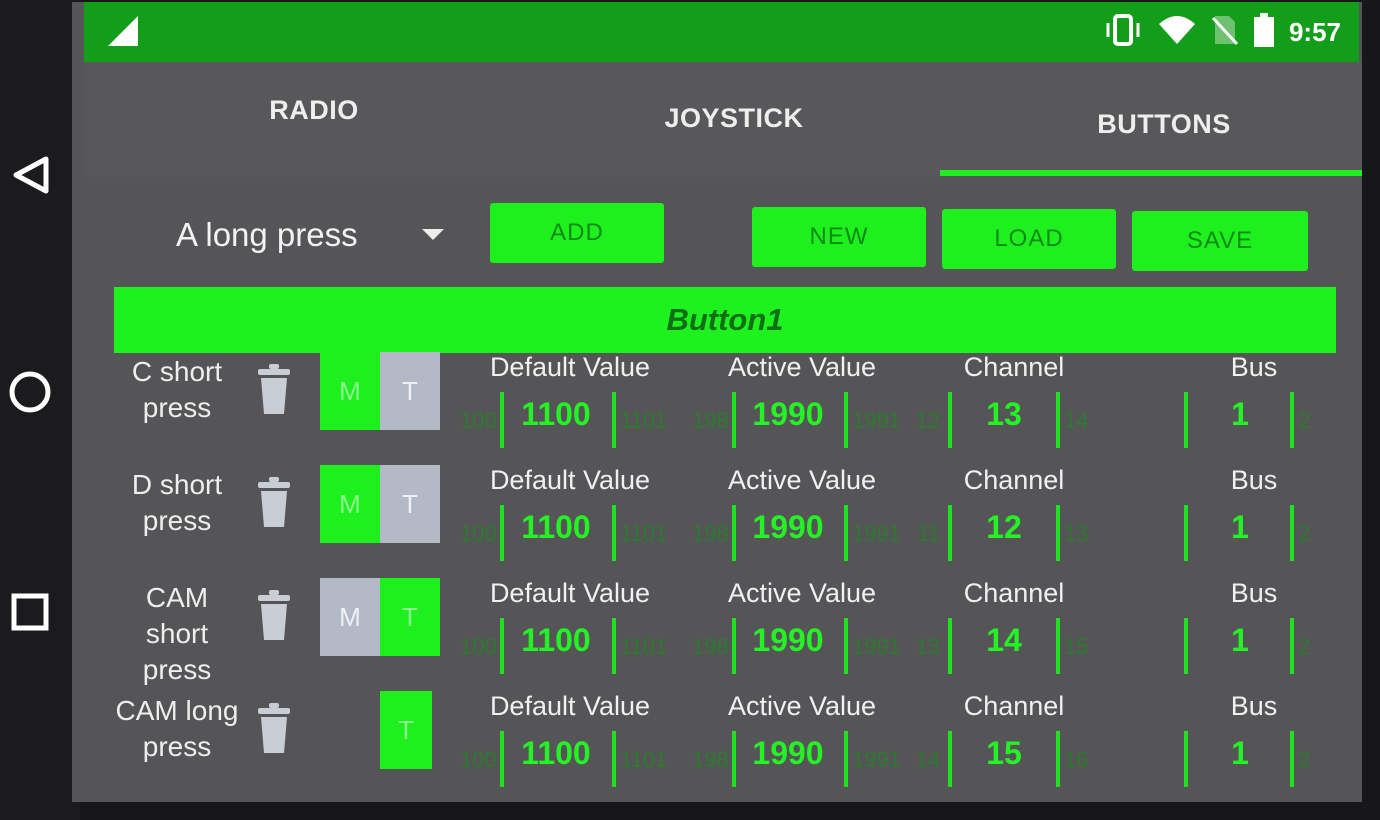  What do you see at coordinates (1004, 527) in the screenshot?
I see `picker-current-value: 12` at bounding box center [1004, 527].